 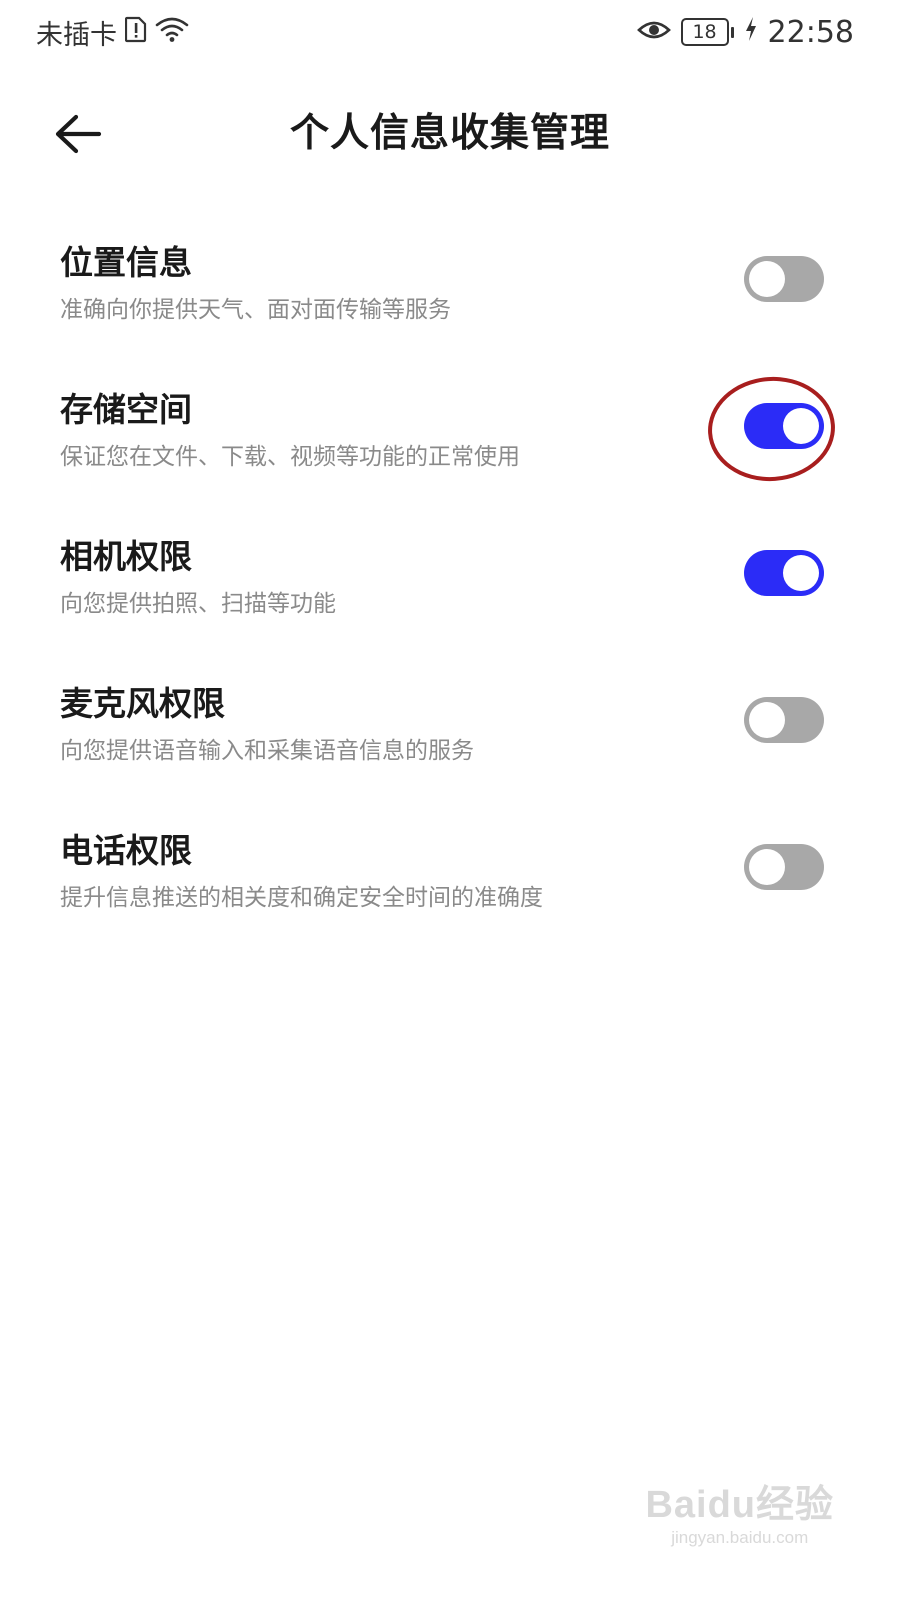 What do you see at coordinates (704, 32) in the screenshot?
I see `battery-level: 18` at bounding box center [704, 32].